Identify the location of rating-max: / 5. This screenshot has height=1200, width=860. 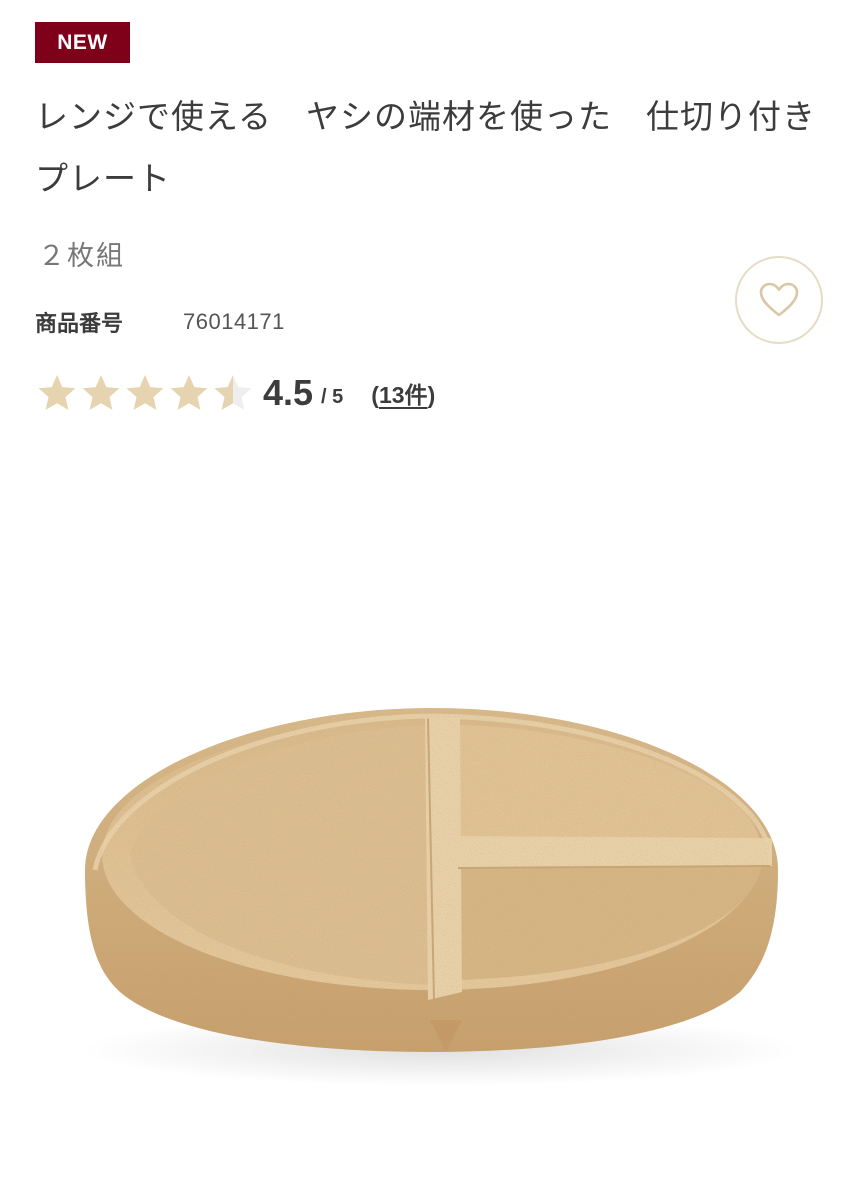
(332, 396).